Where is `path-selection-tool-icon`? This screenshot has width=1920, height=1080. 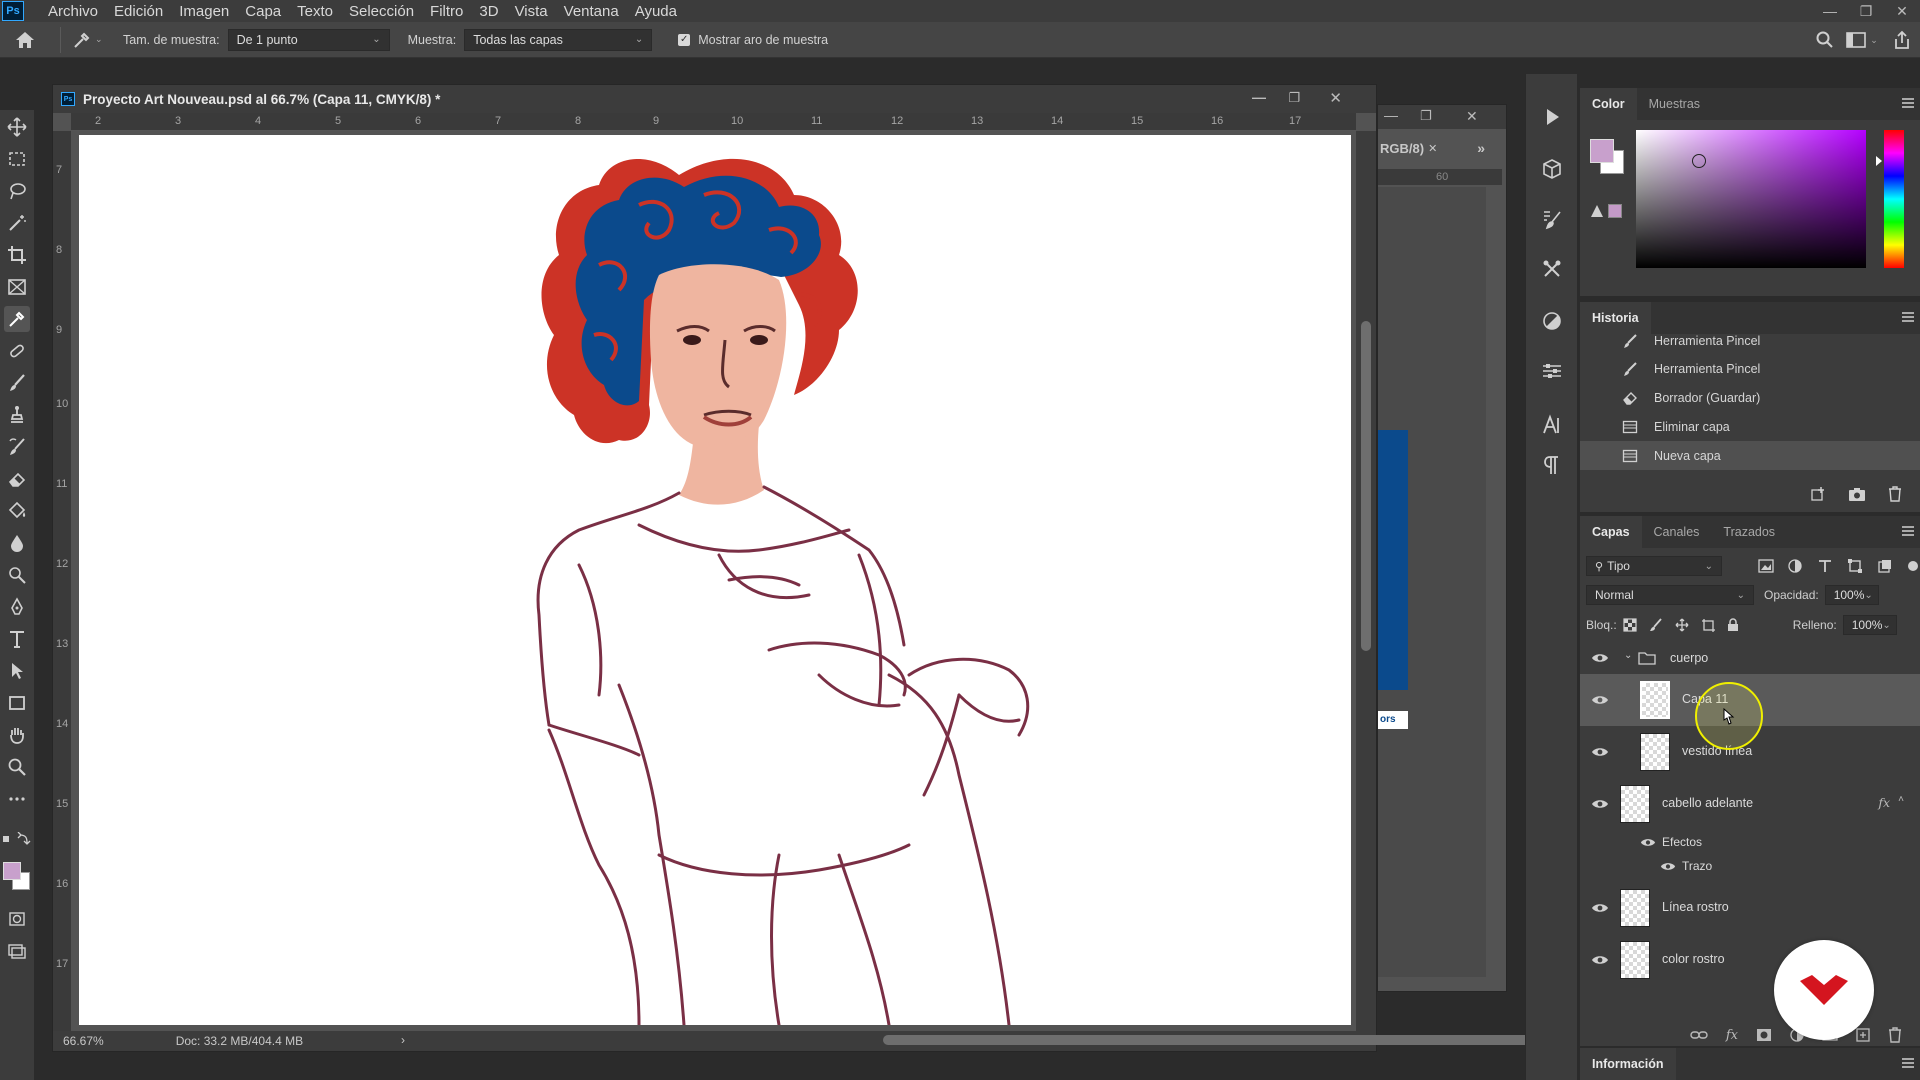
path-selection-tool-icon is located at coordinates (17, 671).